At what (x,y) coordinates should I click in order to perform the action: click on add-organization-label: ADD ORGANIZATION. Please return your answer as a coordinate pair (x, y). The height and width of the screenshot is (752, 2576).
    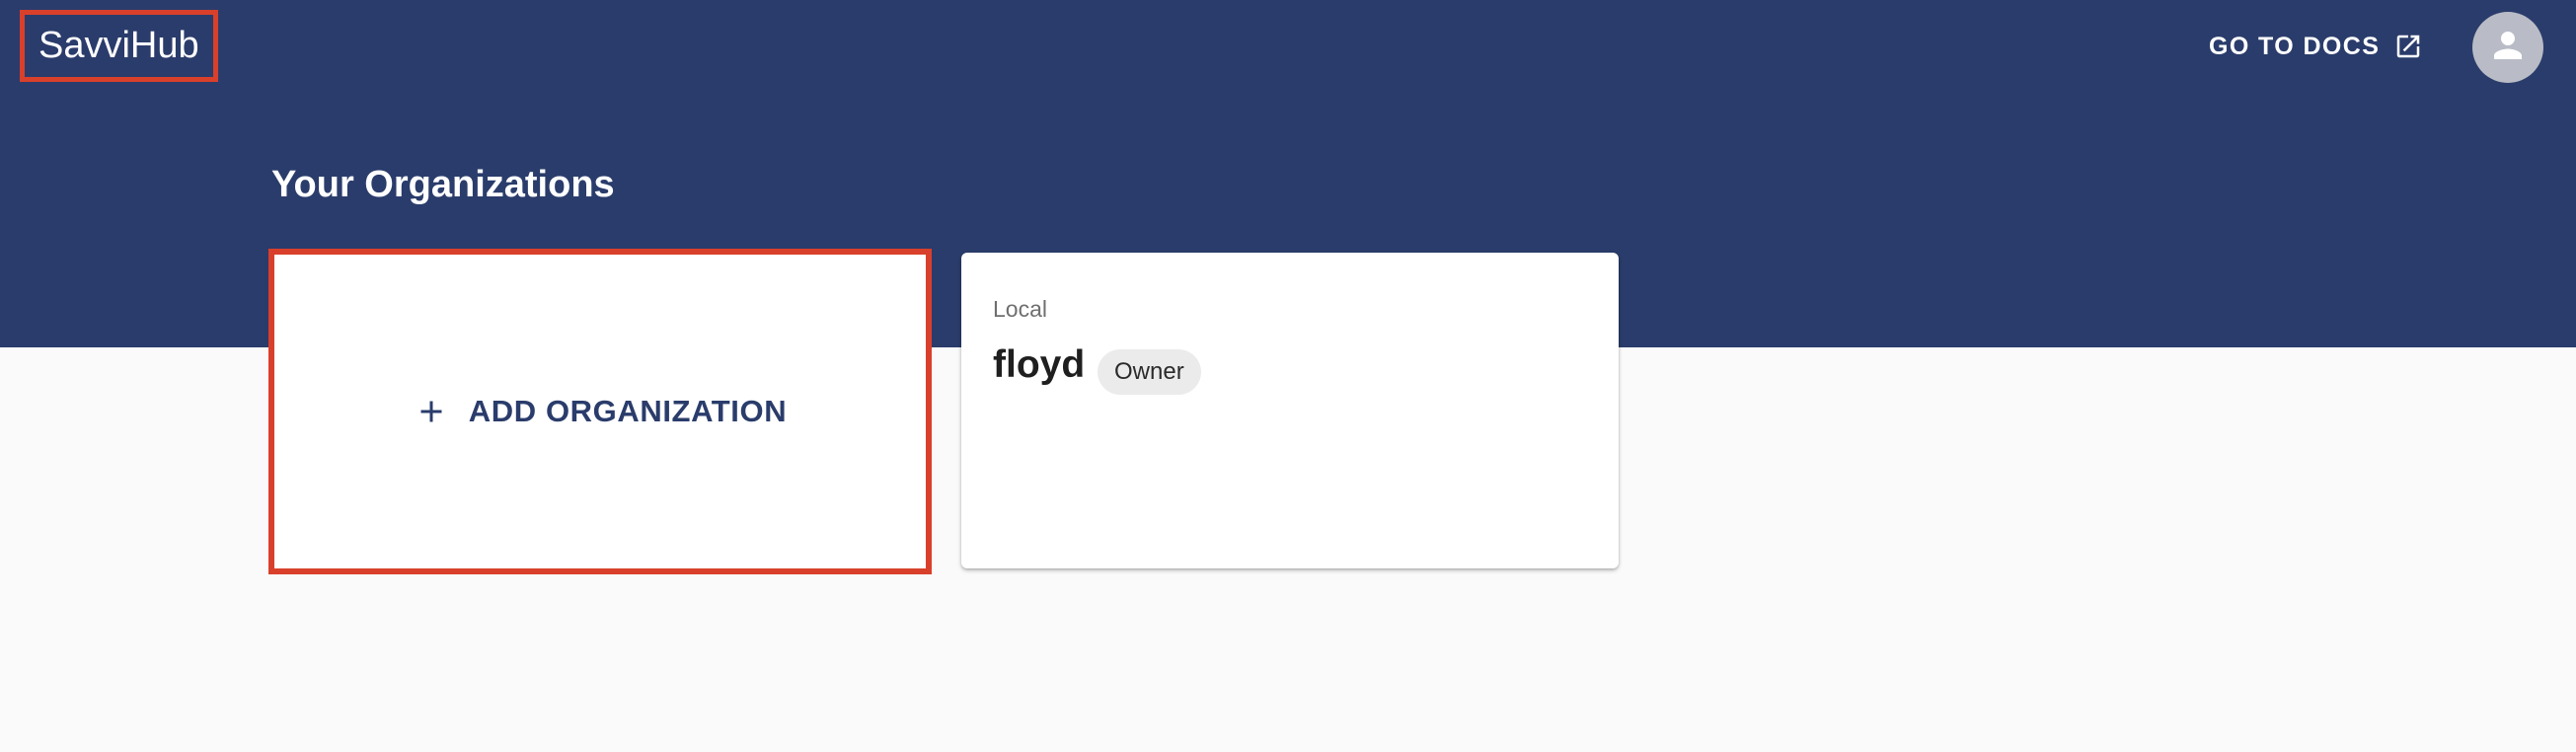
    Looking at the image, I should click on (628, 411).